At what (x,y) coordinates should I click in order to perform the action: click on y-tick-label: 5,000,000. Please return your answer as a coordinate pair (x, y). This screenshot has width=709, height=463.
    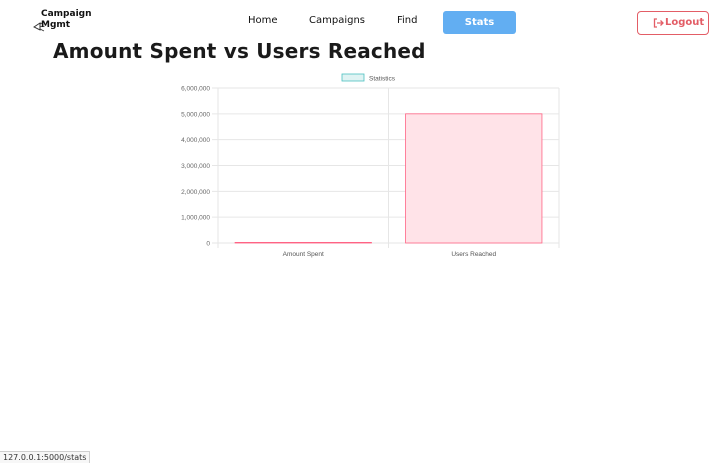
    Looking at the image, I should click on (195, 114).